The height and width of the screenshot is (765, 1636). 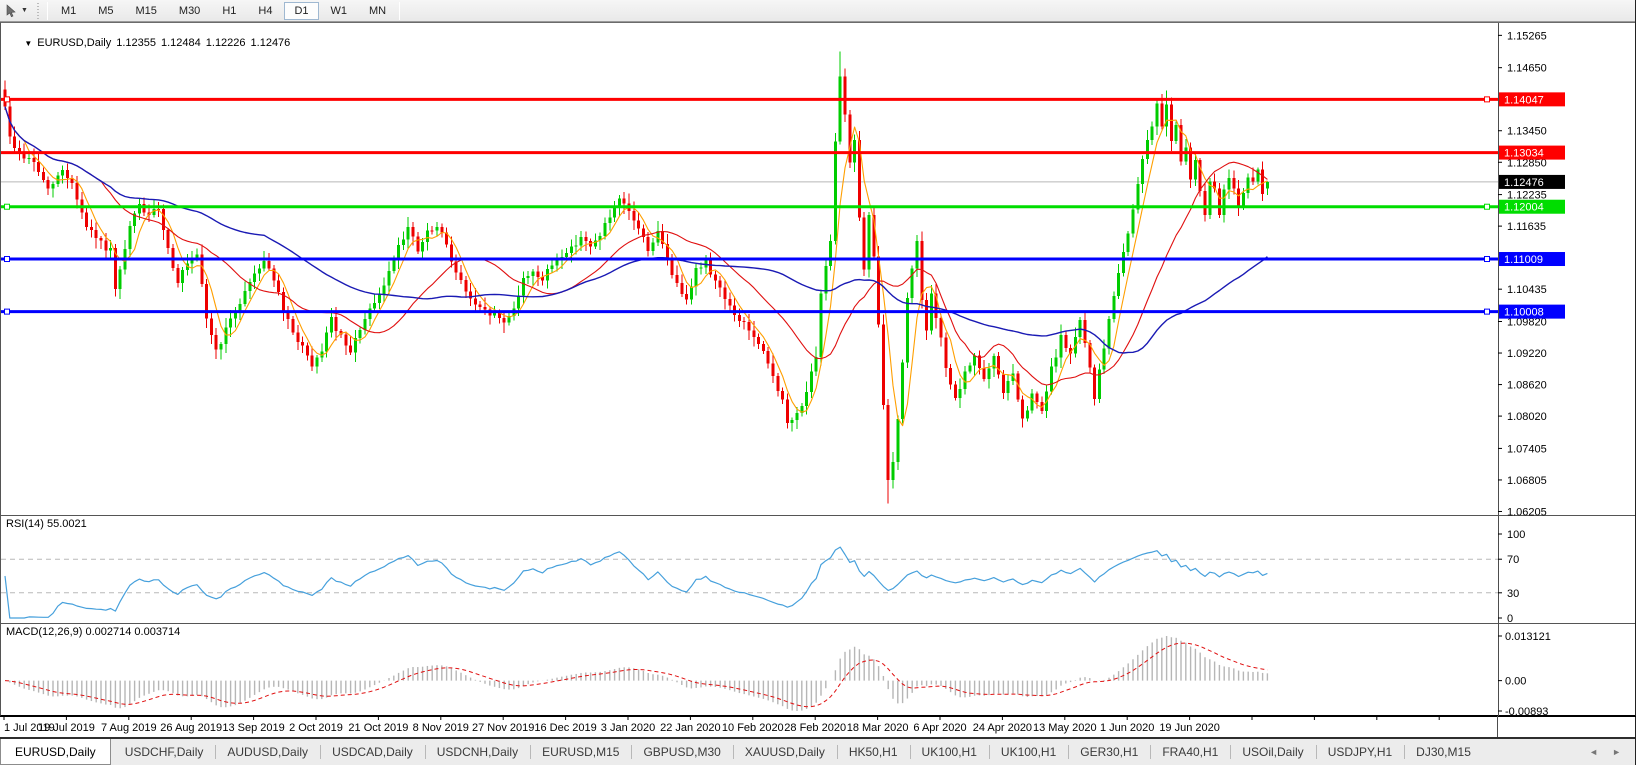 I want to click on tab-scroll-right-icon: ►, so click(x=1616, y=752).